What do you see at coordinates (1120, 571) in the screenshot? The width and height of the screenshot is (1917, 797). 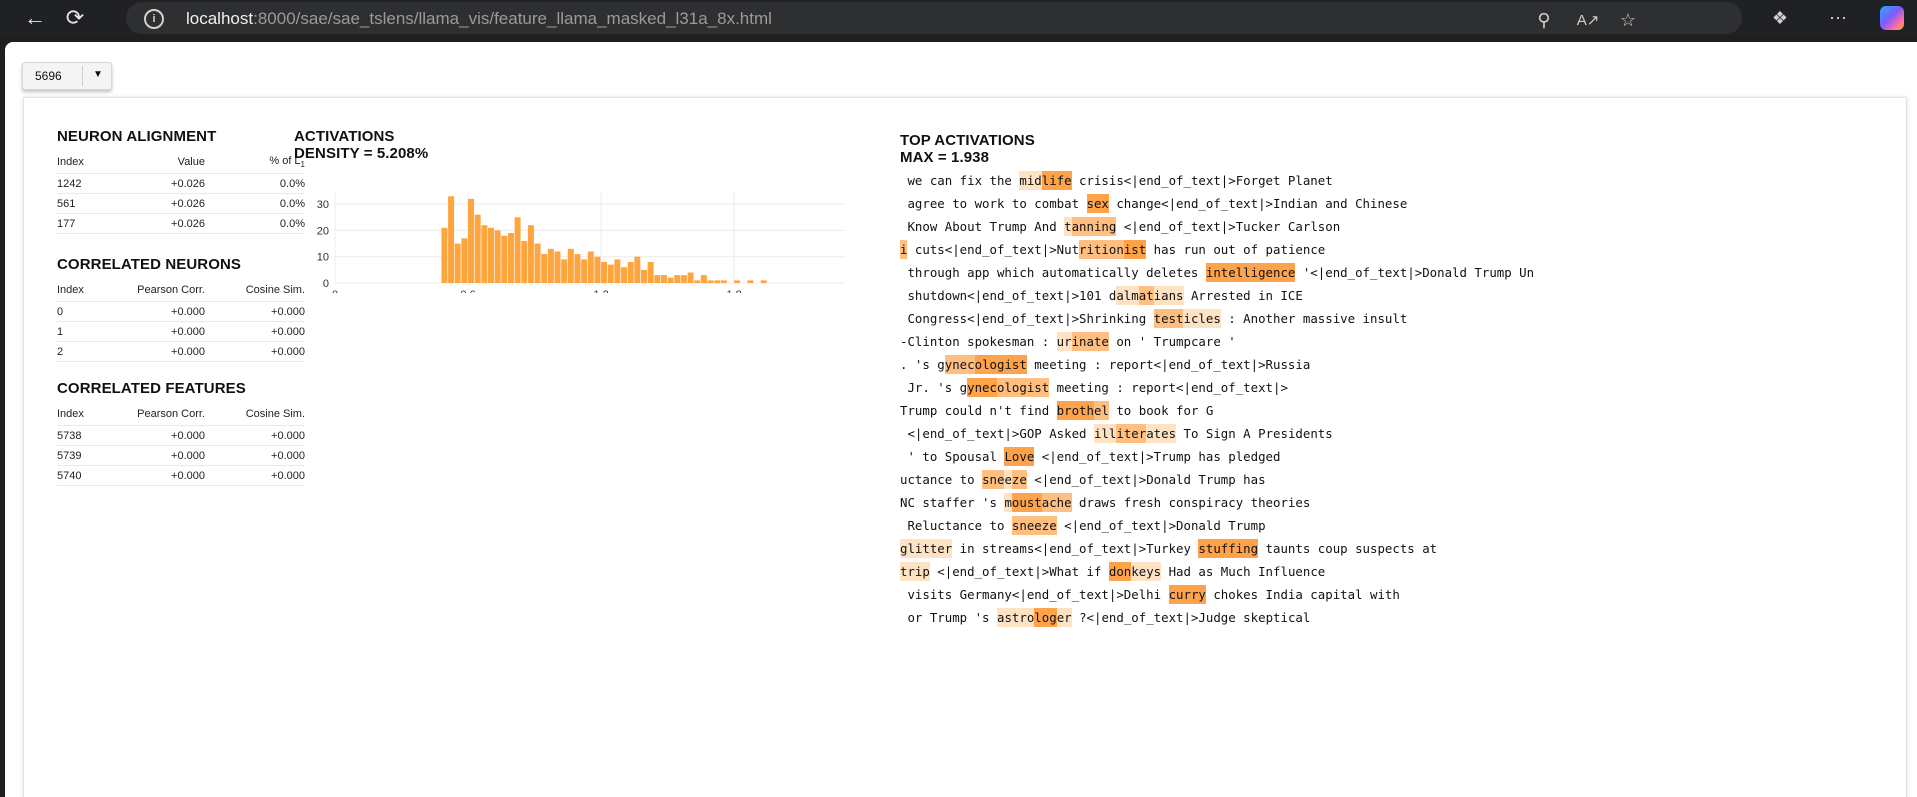 I see `highlighted-token: don` at bounding box center [1120, 571].